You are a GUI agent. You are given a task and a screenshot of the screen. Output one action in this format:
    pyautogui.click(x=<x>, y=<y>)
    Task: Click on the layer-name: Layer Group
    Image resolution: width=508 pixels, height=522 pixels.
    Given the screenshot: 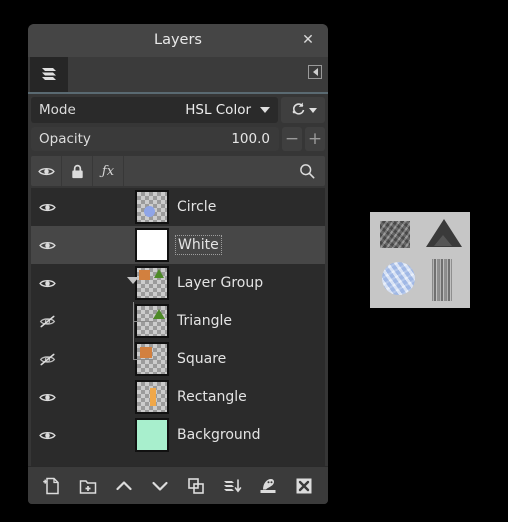 What is the action you would take?
    pyautogui.click(x=220, y=283)
    